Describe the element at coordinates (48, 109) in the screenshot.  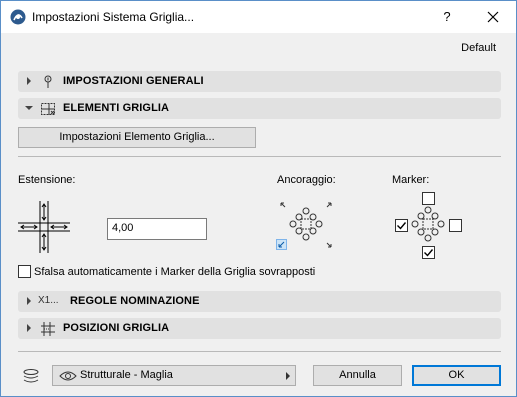
I see `grid-element-icon` at that location.